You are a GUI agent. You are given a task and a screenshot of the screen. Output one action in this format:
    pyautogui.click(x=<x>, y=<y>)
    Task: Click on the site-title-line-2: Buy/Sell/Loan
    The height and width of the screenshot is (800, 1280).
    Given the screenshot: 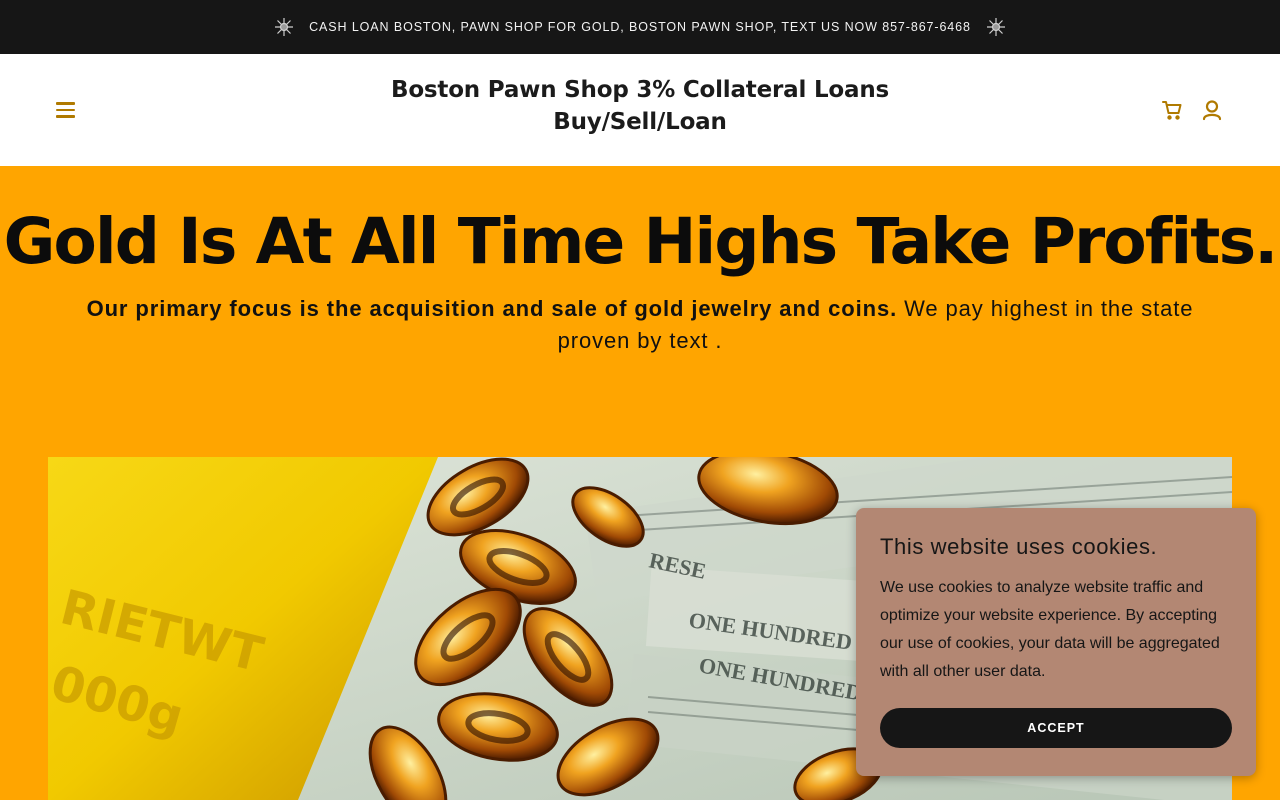 What is the action you would take?
    pyautogui.click(x=640, y=122)
    